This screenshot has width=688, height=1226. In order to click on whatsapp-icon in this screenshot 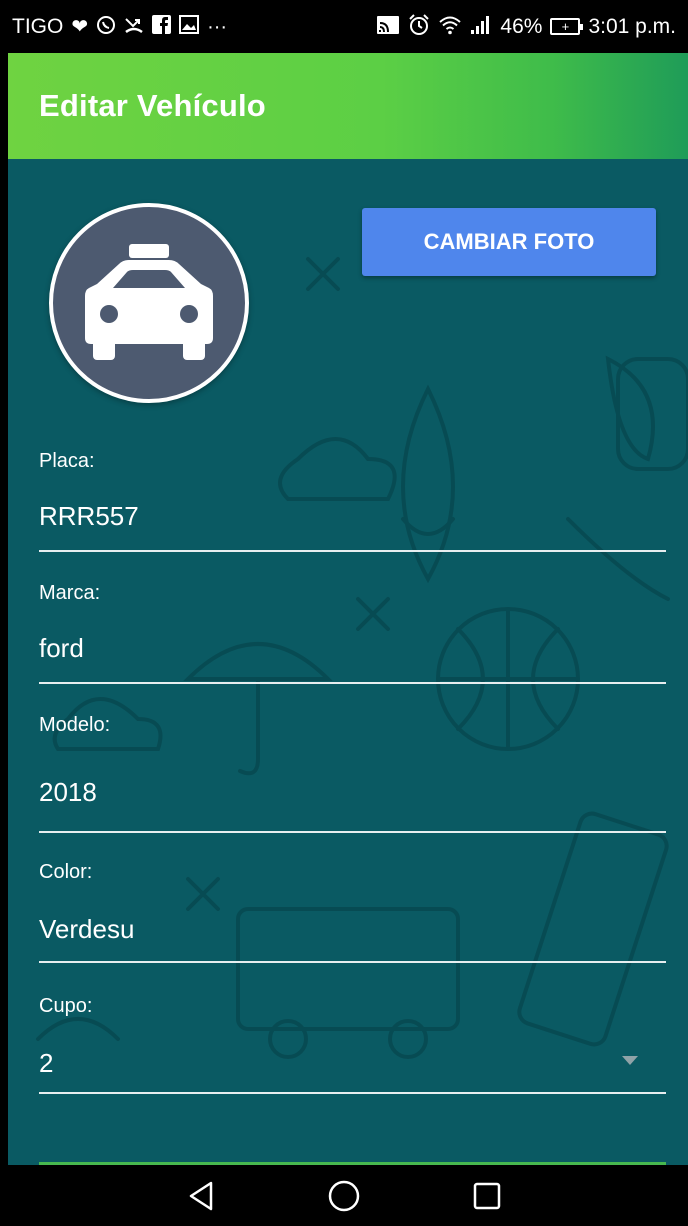, I will do `click(106, 27)`.